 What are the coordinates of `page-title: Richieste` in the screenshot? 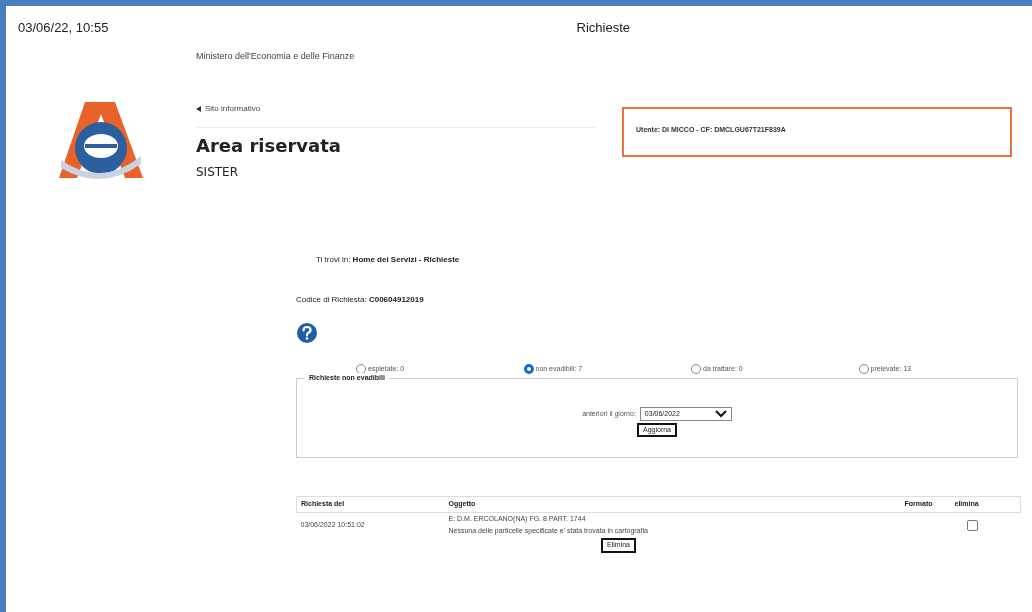 It's located at (603, 28).